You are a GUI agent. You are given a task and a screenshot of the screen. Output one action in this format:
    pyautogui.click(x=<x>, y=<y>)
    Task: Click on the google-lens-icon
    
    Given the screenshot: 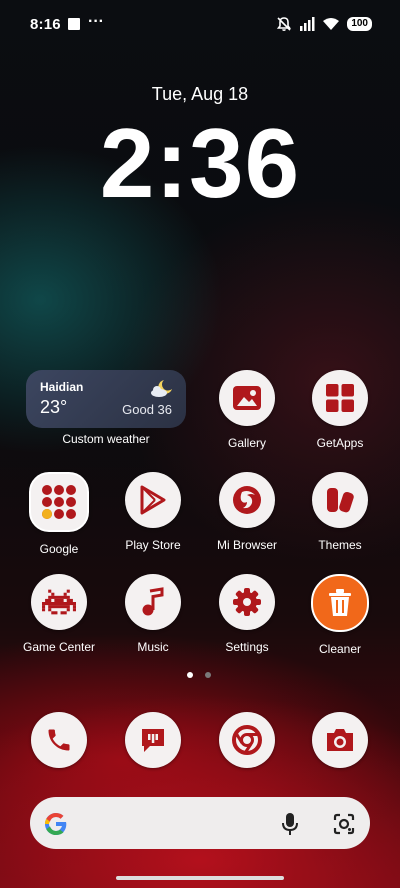 What is the action you would take?
    pyautogui.click(x=344, y=824)
    